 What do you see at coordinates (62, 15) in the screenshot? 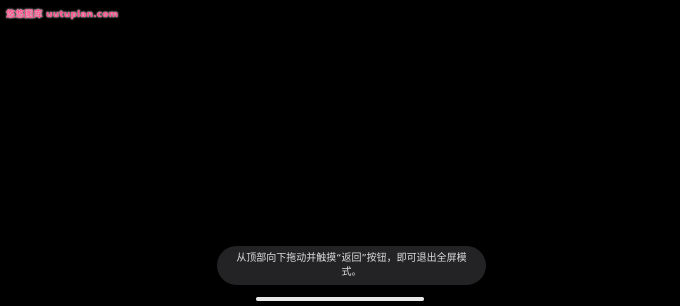
I see `site-watermark: 悠悠图库 uutuplan.com` at bounding box center [62, 15].